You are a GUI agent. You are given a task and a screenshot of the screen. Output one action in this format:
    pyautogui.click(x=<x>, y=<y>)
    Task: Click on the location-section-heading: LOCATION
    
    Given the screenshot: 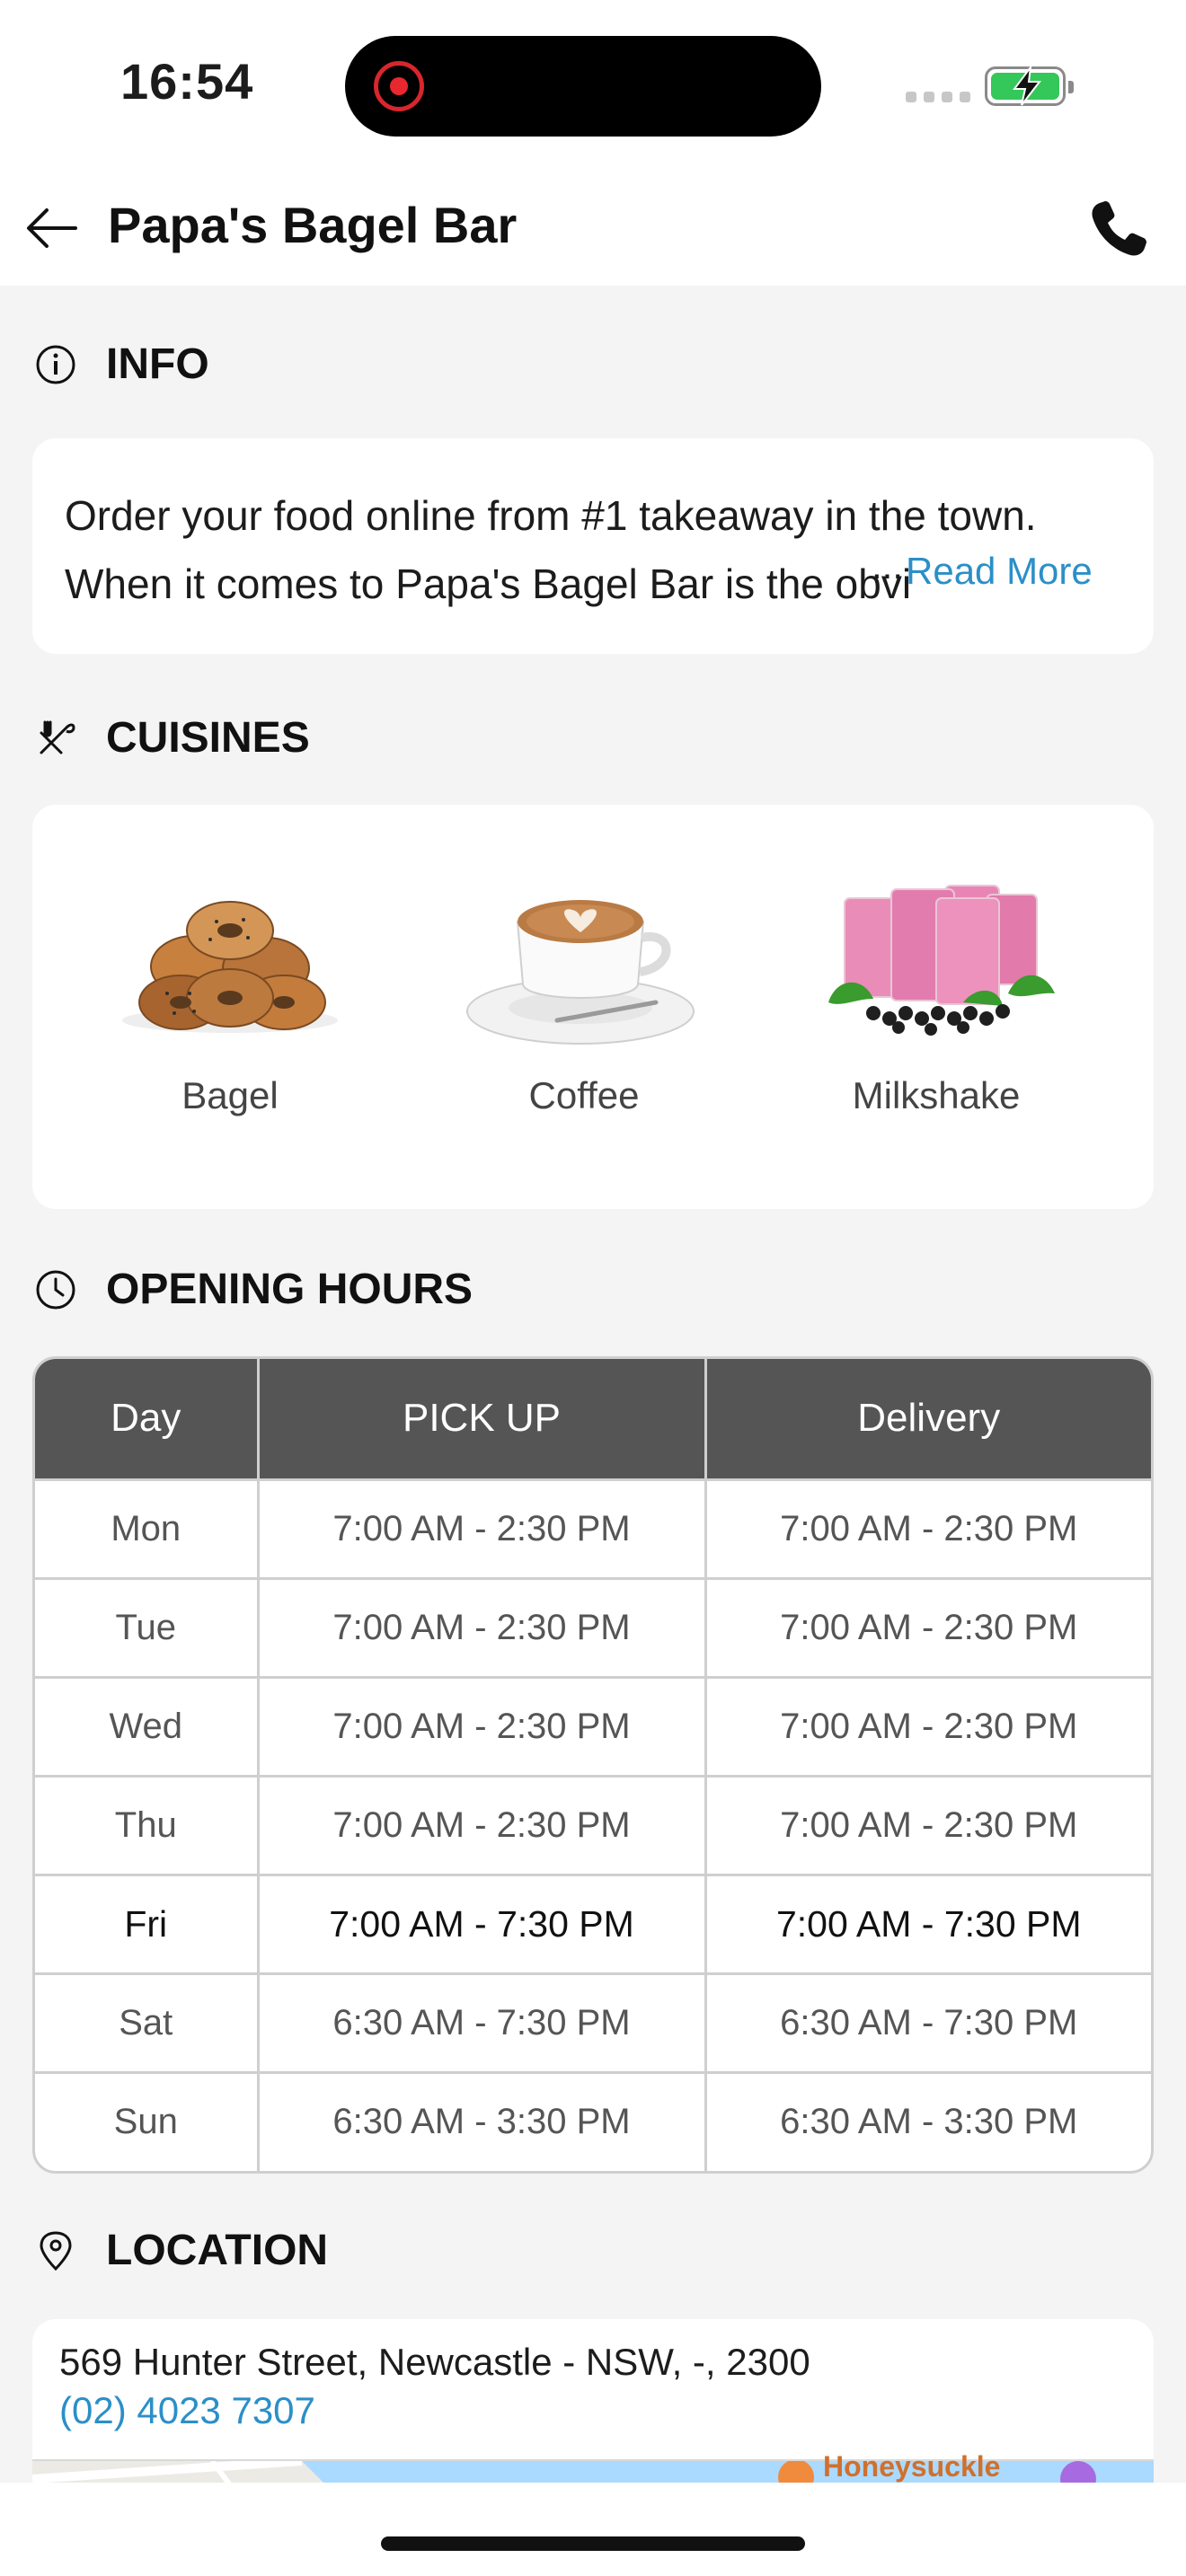 What is the action you would take?
    pyautogui.click(x=180, y=2250)
    